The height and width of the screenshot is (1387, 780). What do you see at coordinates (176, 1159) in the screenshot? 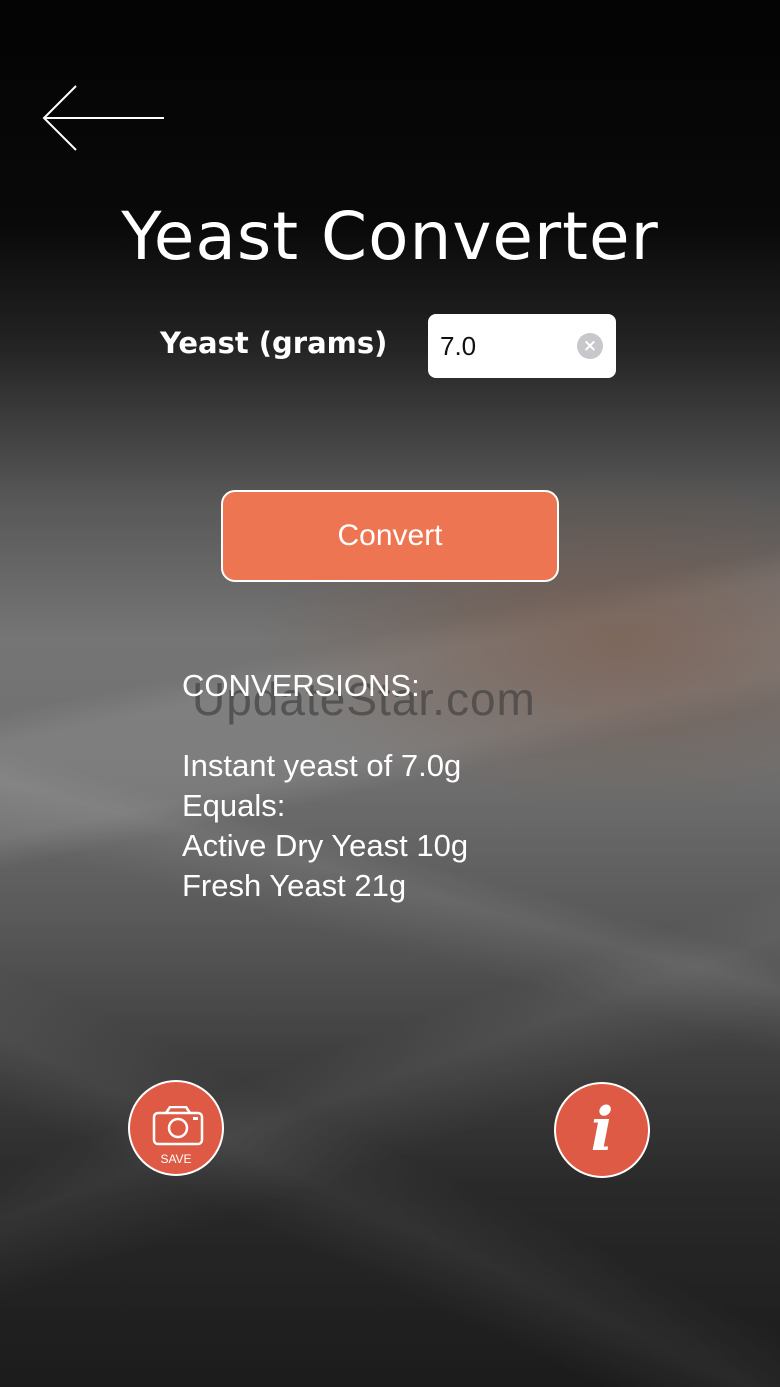
I see `save-label: SAVE` at bounding box center [176, 1159].